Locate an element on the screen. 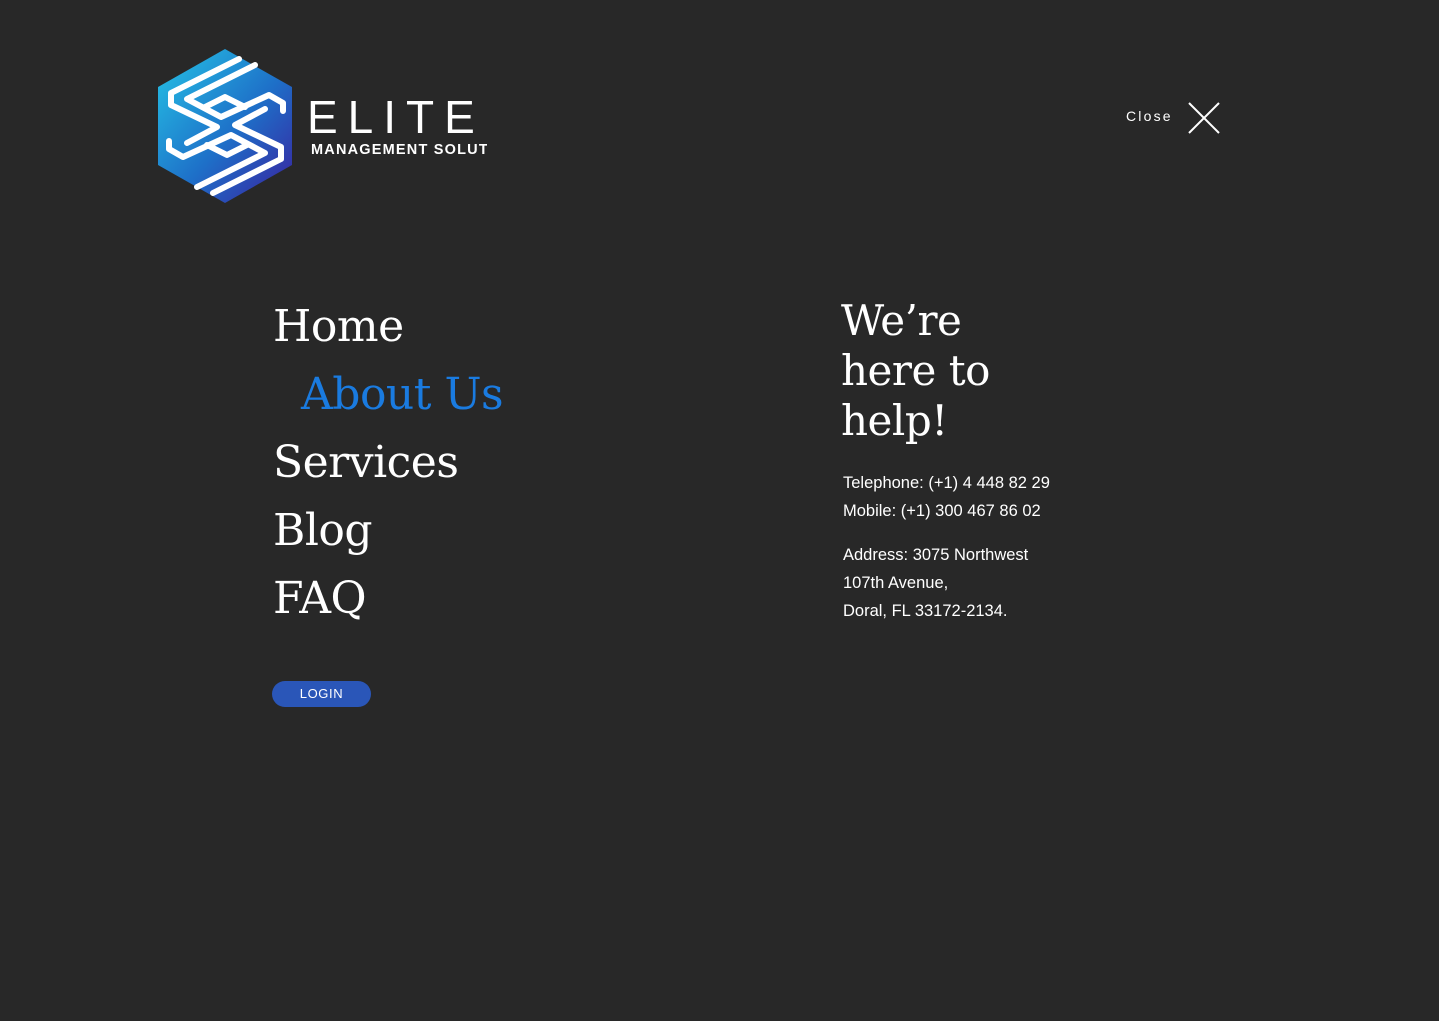 The height and width of the screenshot is (1021, 1439). main-nav: Home About Us Services Blog FAQ is located at coordinates (388, 463).